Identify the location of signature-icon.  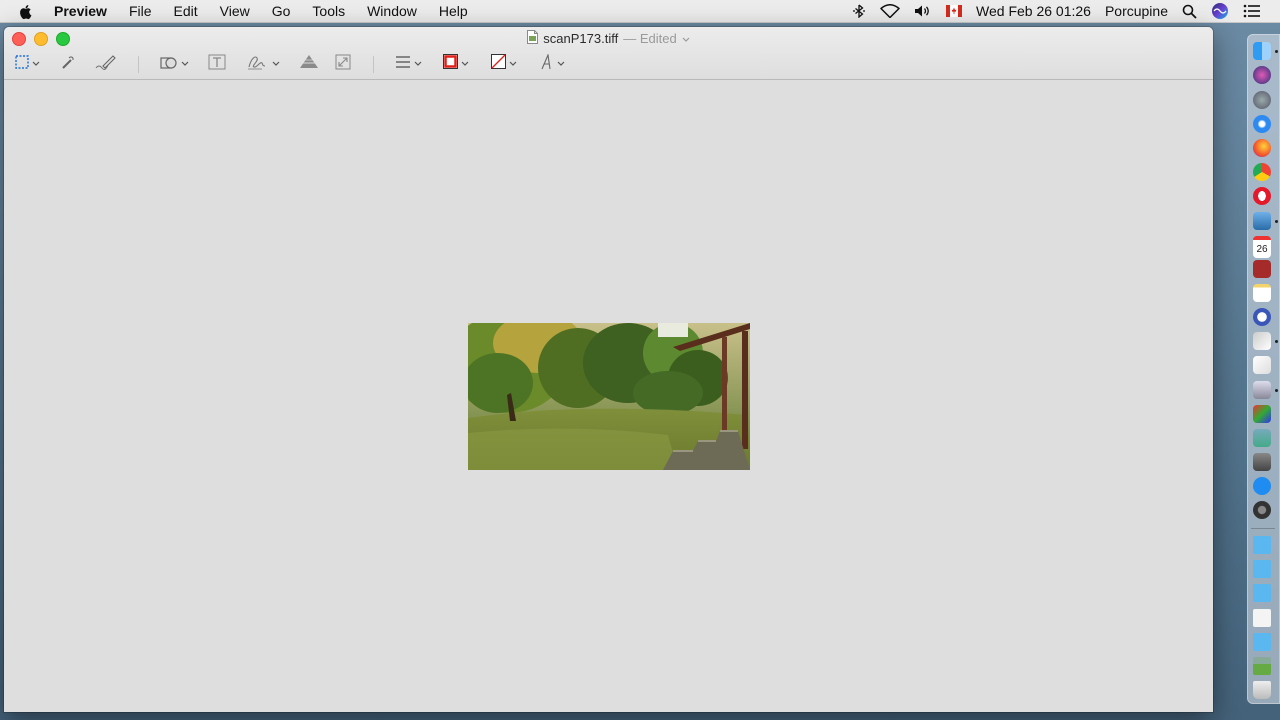
(258, 64).